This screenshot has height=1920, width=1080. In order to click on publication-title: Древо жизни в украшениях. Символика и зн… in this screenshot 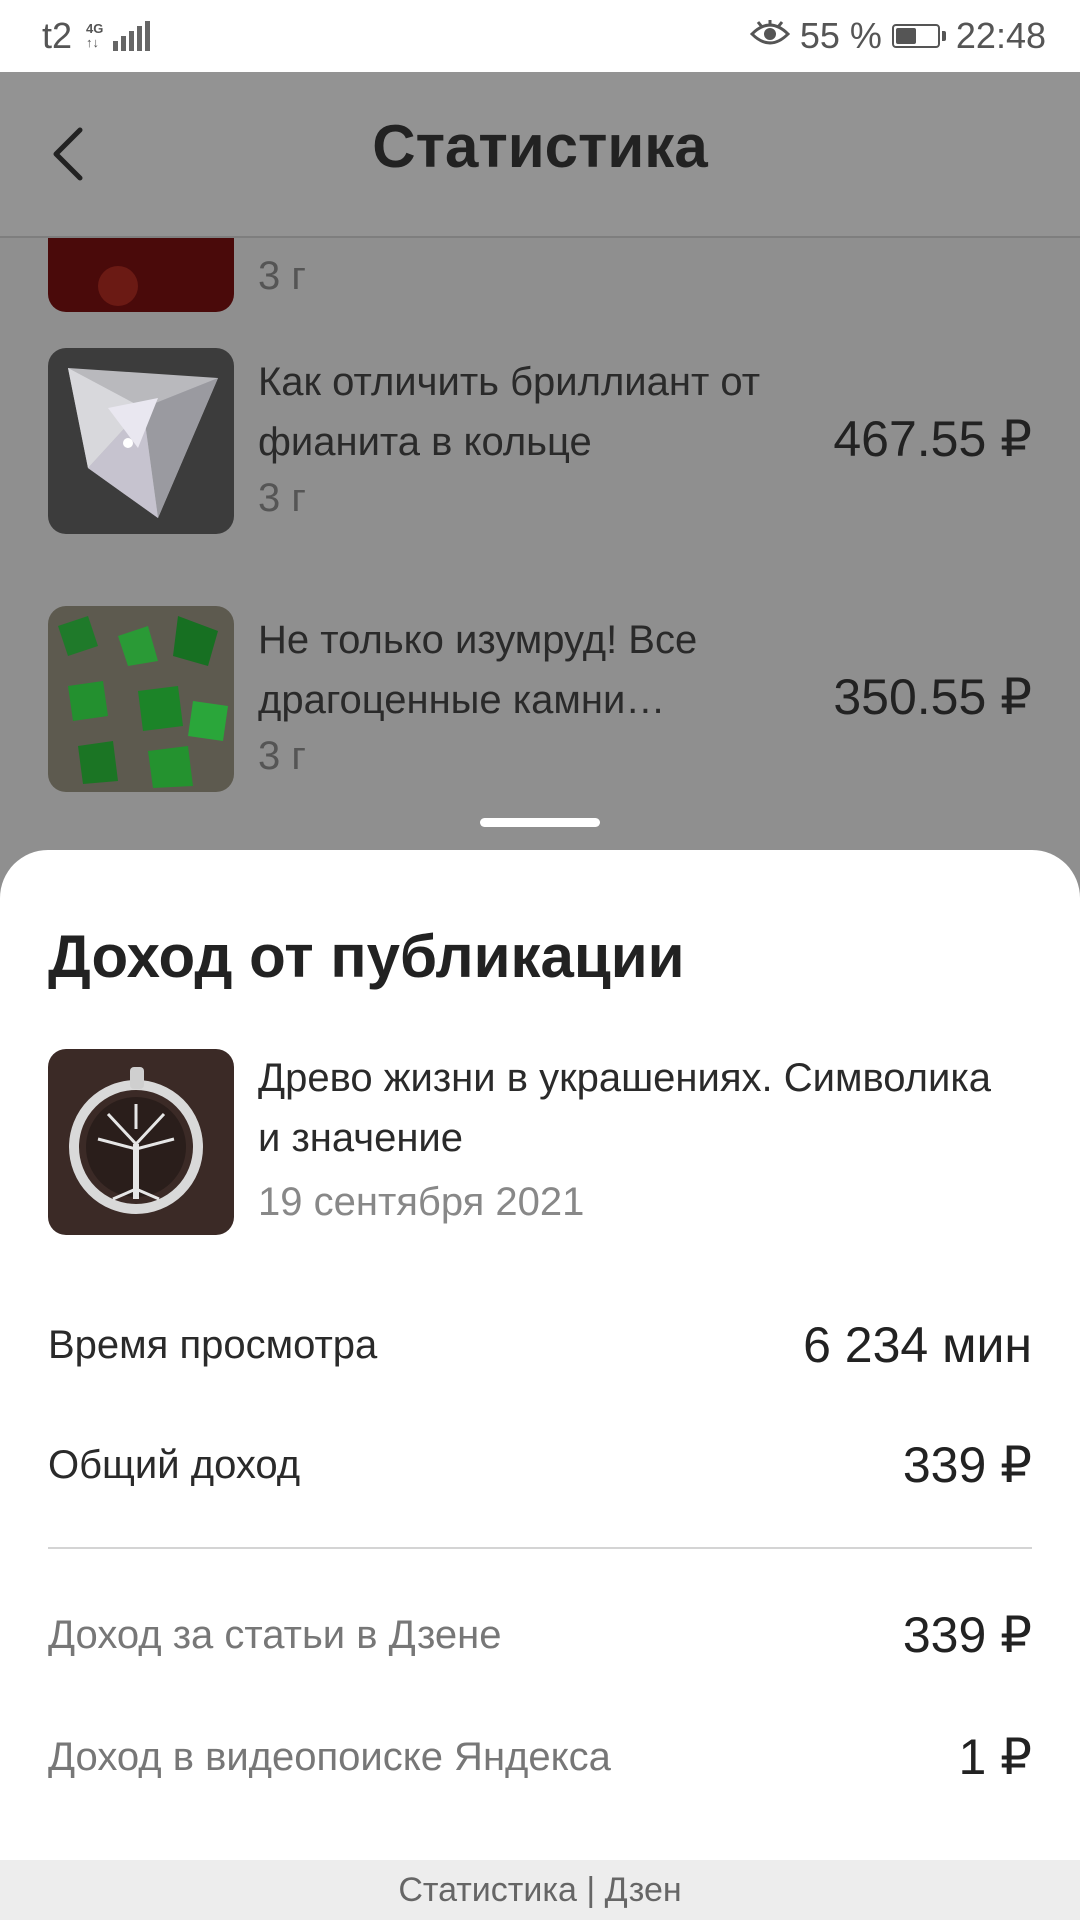, I will do `click(624, 1108)`.